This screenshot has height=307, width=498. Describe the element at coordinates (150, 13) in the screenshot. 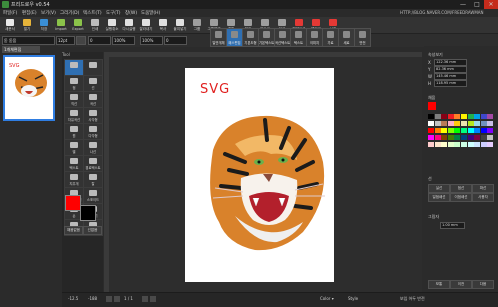

I see `menu-help: 도움말(H)` at that location.